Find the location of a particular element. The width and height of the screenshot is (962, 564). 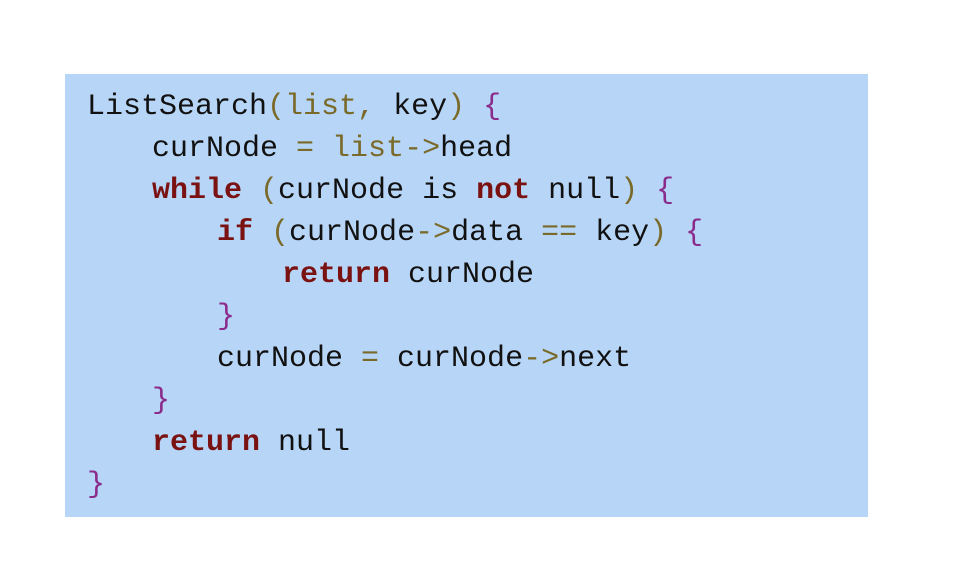

field-next: next is located at coordinates (595, 359).